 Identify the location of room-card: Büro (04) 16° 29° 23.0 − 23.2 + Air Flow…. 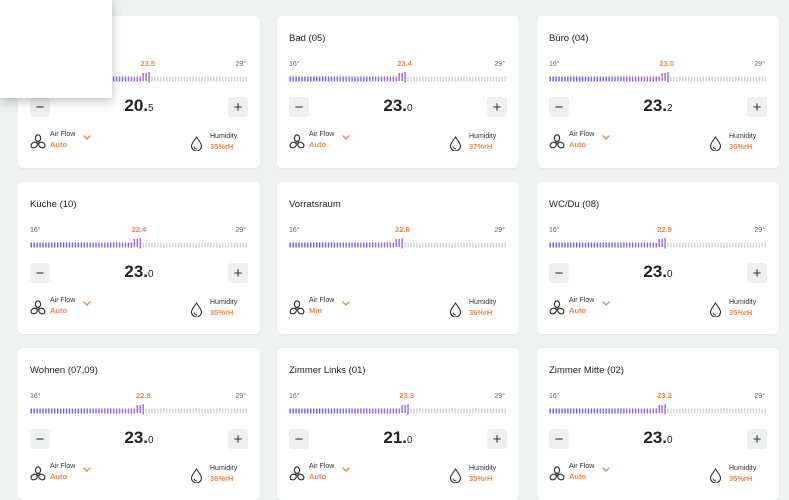
(658, 92).